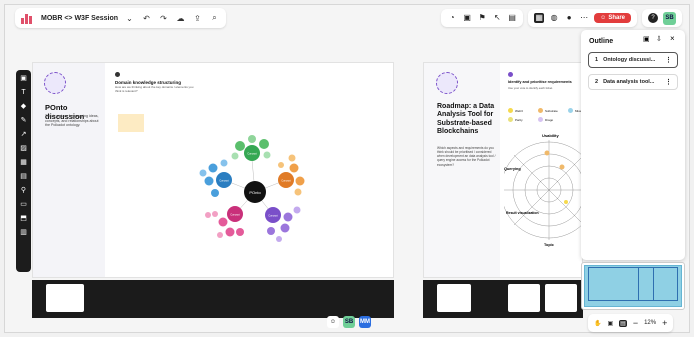 This screenshot has width=694, height=337. What do you see at coordinates (23, 176) in the screenshot?
I see `table-icon: ▤` at bounding box center [23, 176].